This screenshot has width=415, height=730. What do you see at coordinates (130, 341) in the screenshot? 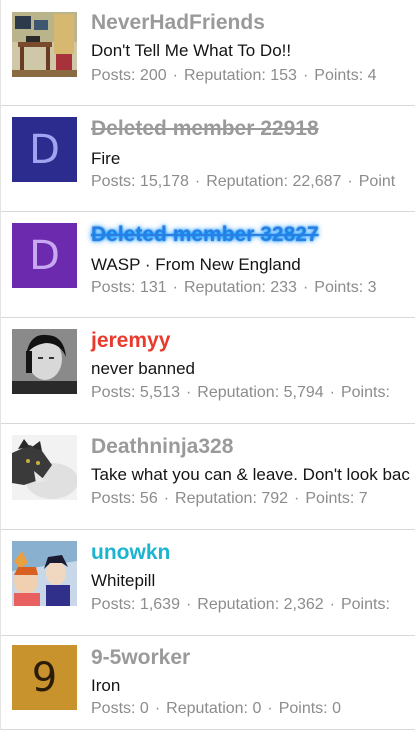
I see `username-link: jeremyy` at bounding box center [130, 341].